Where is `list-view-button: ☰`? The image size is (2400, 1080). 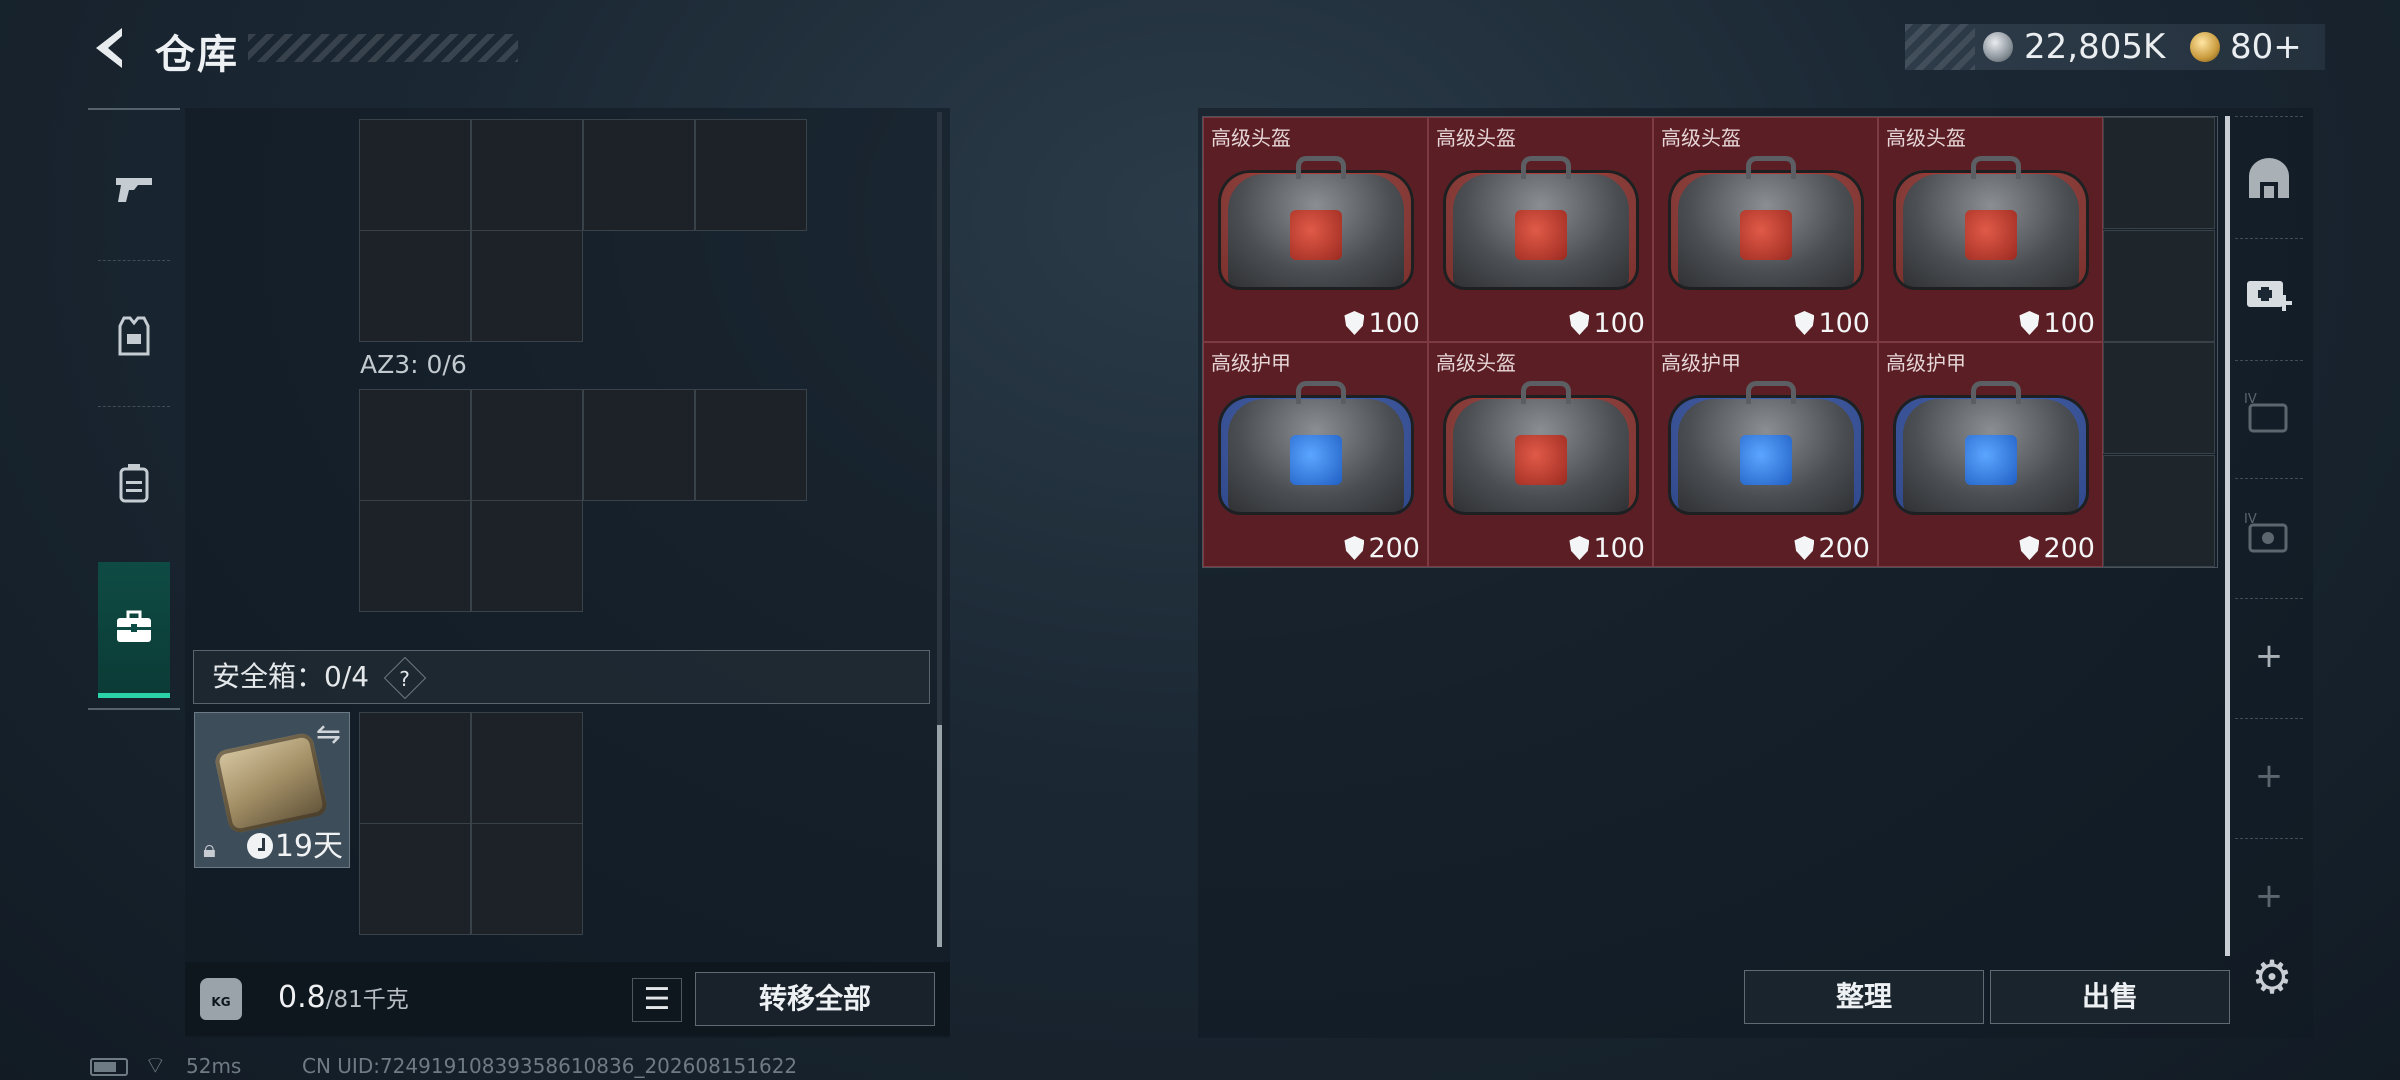 list-view-button: ☰ is located at coordinates (657, 1000).